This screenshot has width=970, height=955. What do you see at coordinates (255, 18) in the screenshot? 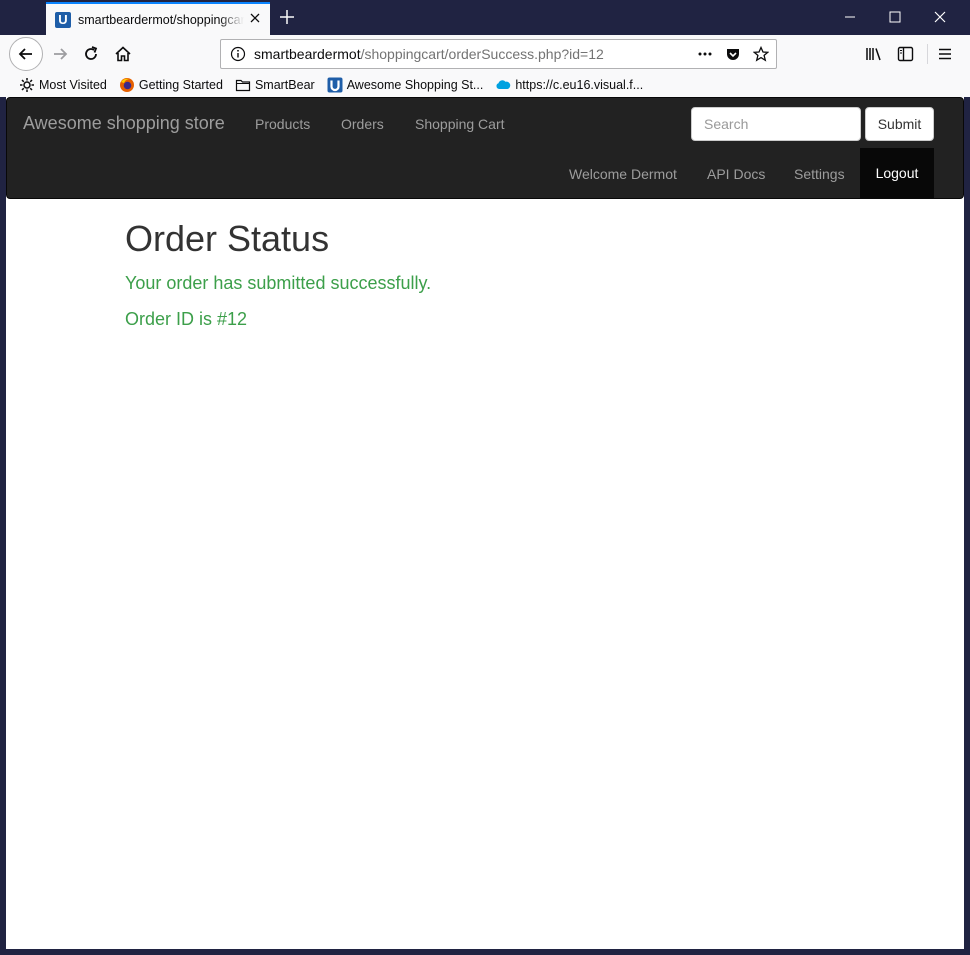
I see `close-tab-icon` at bounding box center [255, 18].